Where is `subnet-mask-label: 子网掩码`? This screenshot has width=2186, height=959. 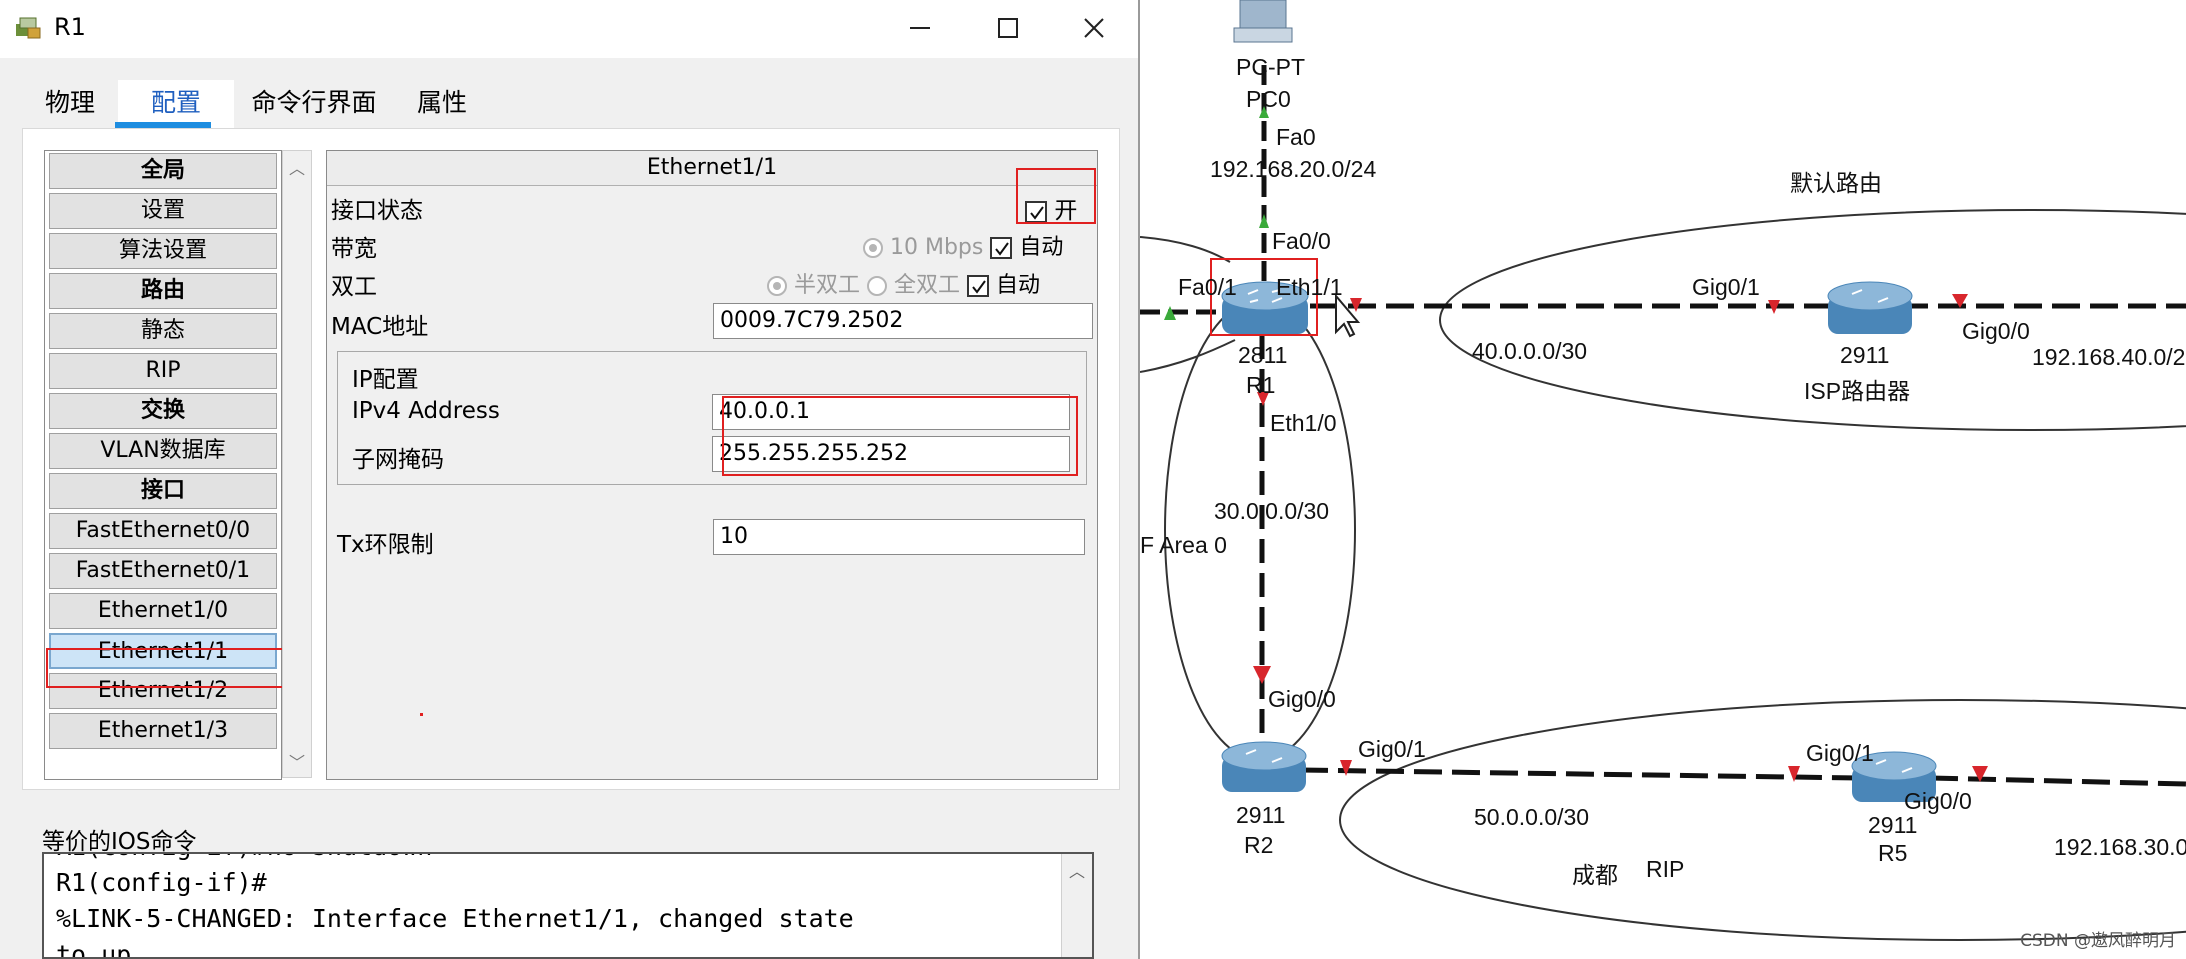 subnet-mask-label: 子网掩码 is located at coordinates (398, 460).